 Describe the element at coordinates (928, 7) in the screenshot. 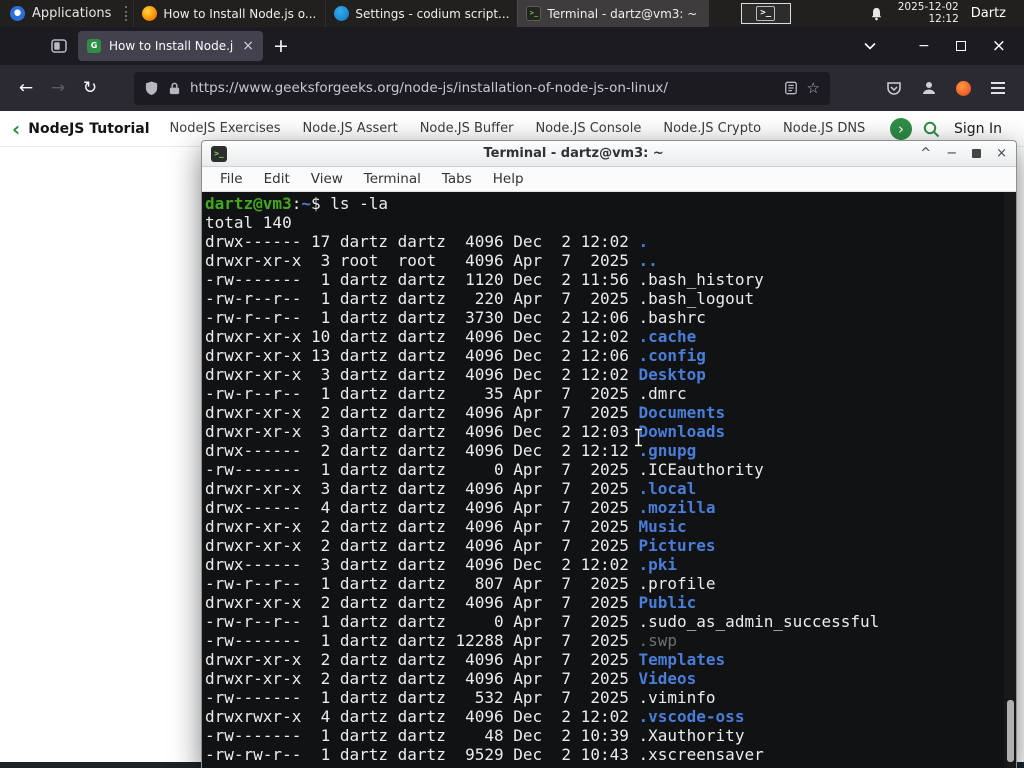

I see `clock-date: 2025-12-02` at that location.